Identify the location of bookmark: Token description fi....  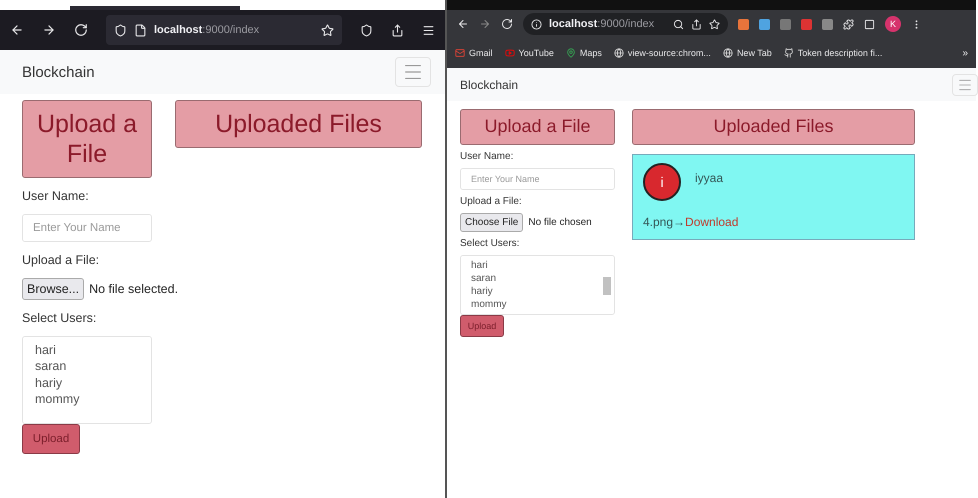
(833, 53).